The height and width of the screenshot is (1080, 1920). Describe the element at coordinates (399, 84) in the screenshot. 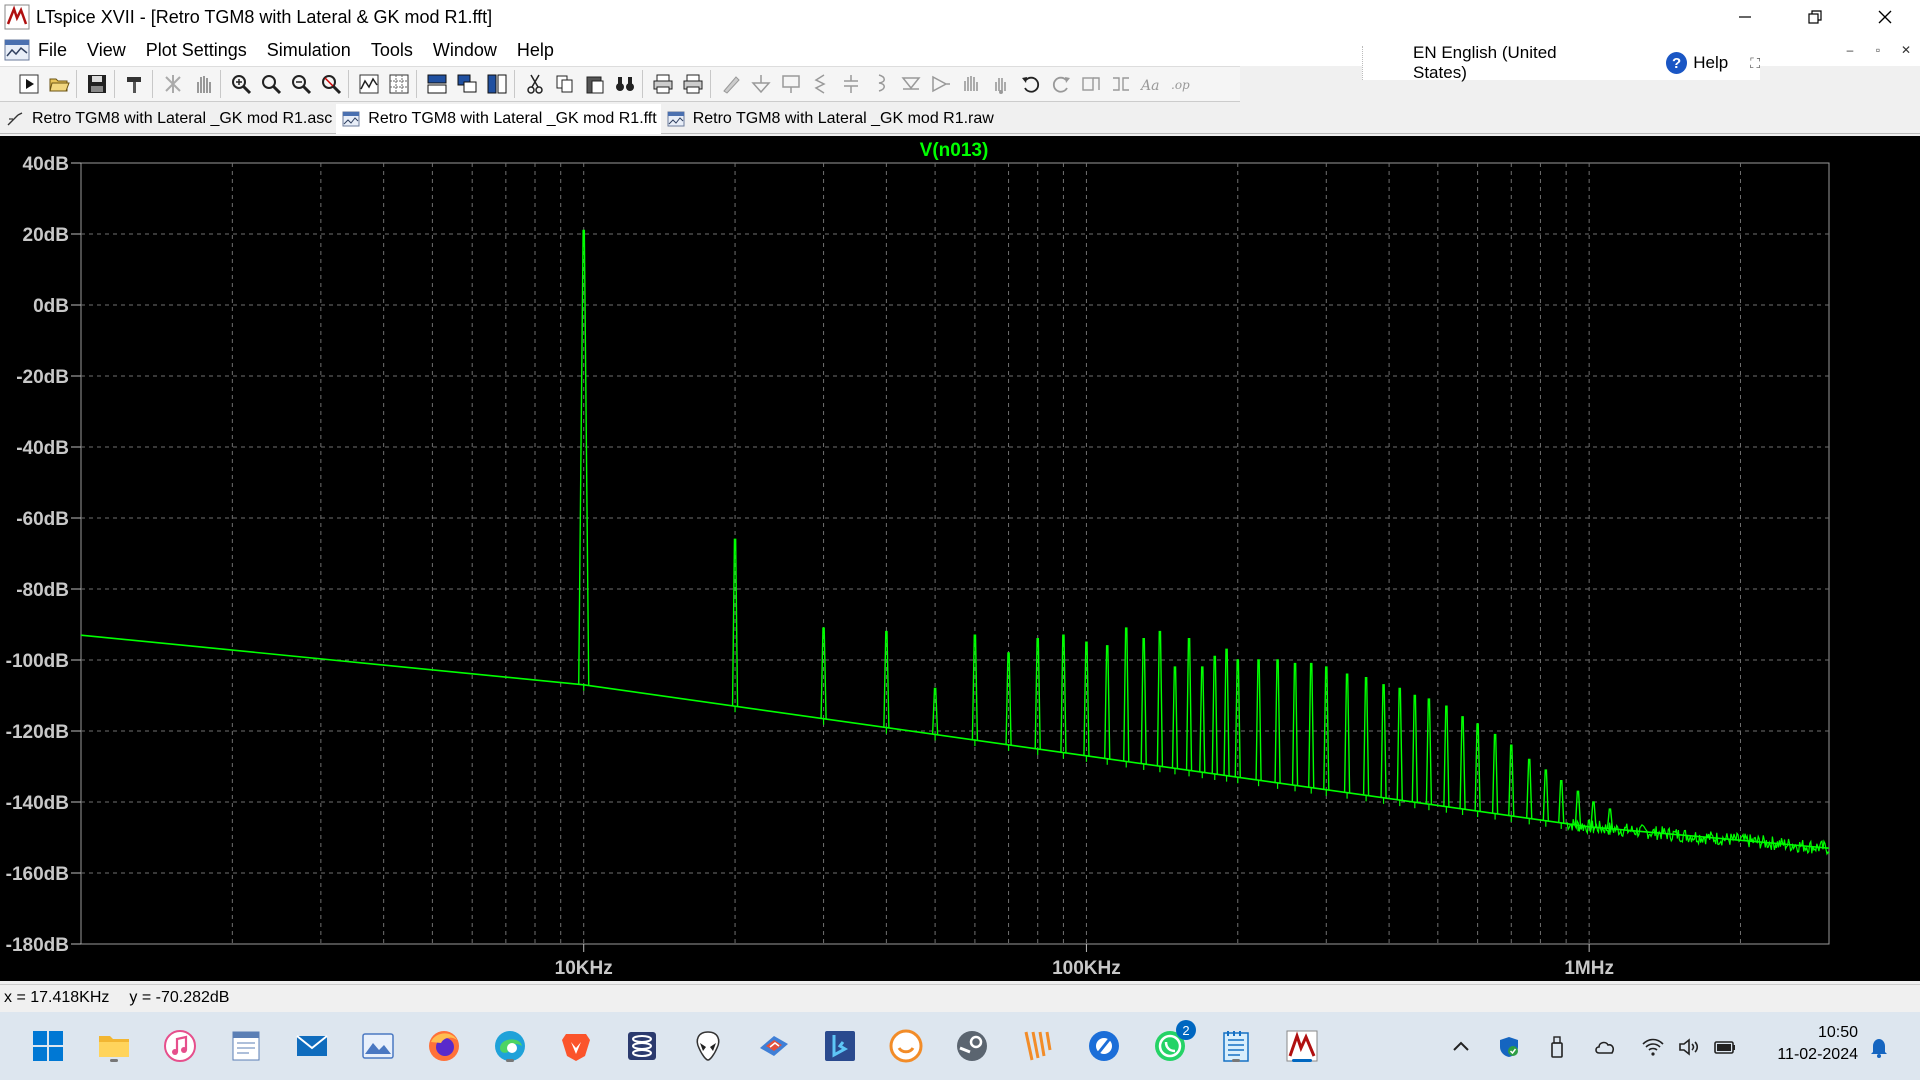

I see `grid-button` at that location.